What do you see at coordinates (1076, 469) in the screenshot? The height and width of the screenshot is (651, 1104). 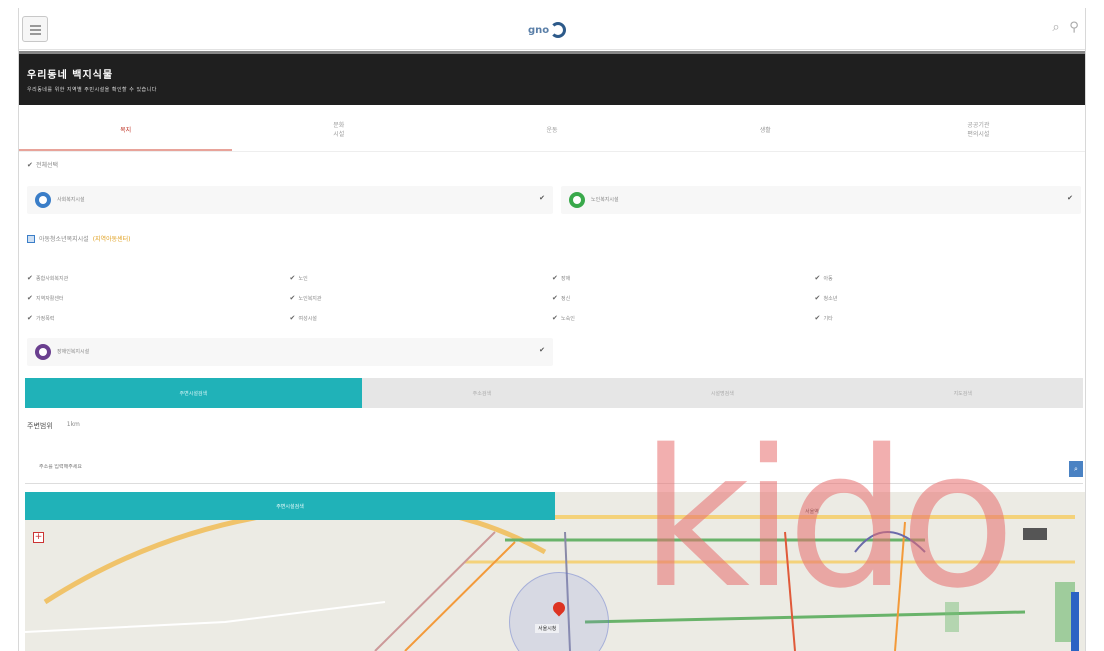 I see `search-submit-button: ⌕` at bounding box center [1076, 469].